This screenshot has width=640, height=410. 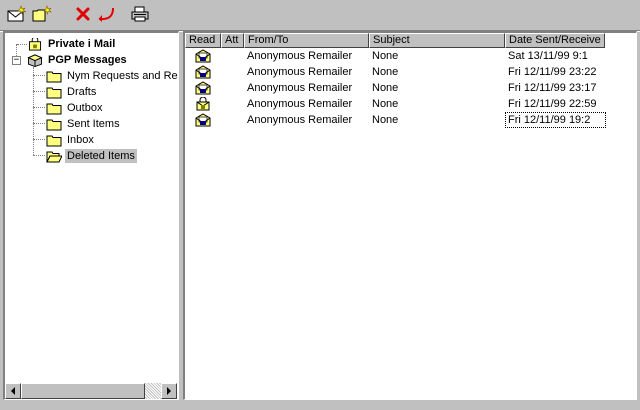 I want to click on pgp-cube-icon, so click(x=35, y=60).